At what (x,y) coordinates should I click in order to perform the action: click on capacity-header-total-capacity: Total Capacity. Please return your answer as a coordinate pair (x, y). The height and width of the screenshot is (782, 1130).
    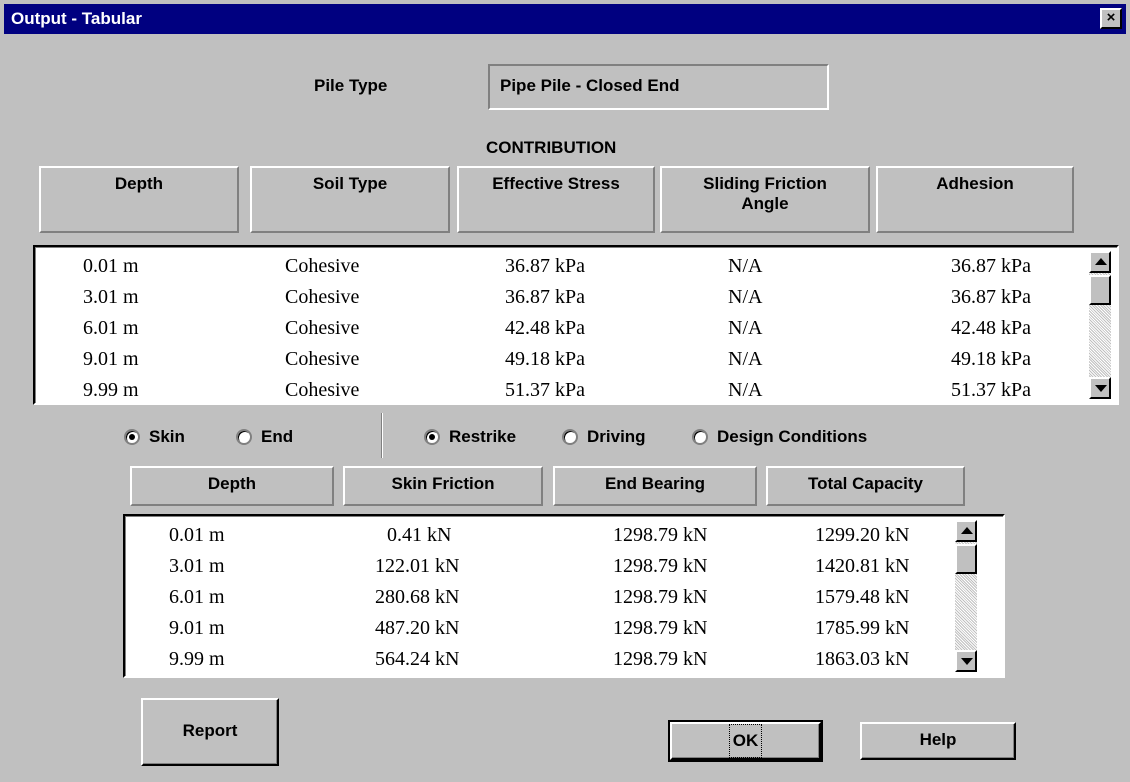
    Looking at the image, I should click on (865, 486).